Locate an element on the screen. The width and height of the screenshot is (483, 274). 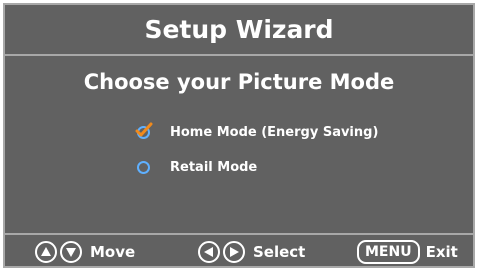
select-label: Select is located at coordinates (279, 252).